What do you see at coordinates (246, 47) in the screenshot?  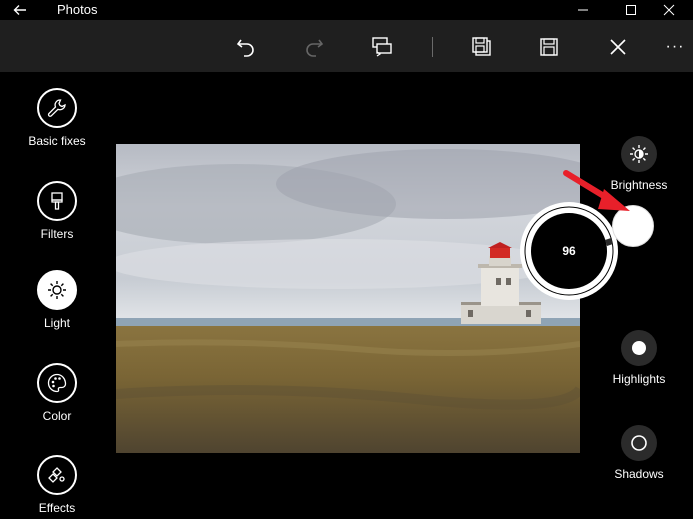 I see `undo-icon` at bounding box center [246, 47].